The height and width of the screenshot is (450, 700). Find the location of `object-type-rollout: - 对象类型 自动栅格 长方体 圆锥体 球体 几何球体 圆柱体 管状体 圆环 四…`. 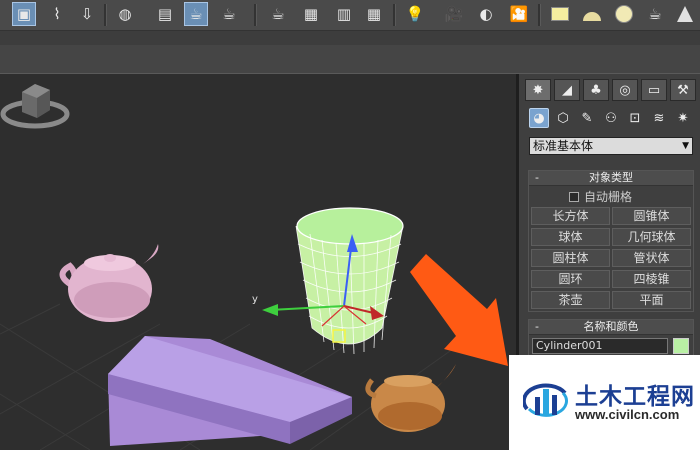

object-type-rollout: - 对象类型 自动栅格 长方体 圆锥体 球体 几何球体 圆柱体 管状体 圆环 四… is located at coordinates (611, 241).